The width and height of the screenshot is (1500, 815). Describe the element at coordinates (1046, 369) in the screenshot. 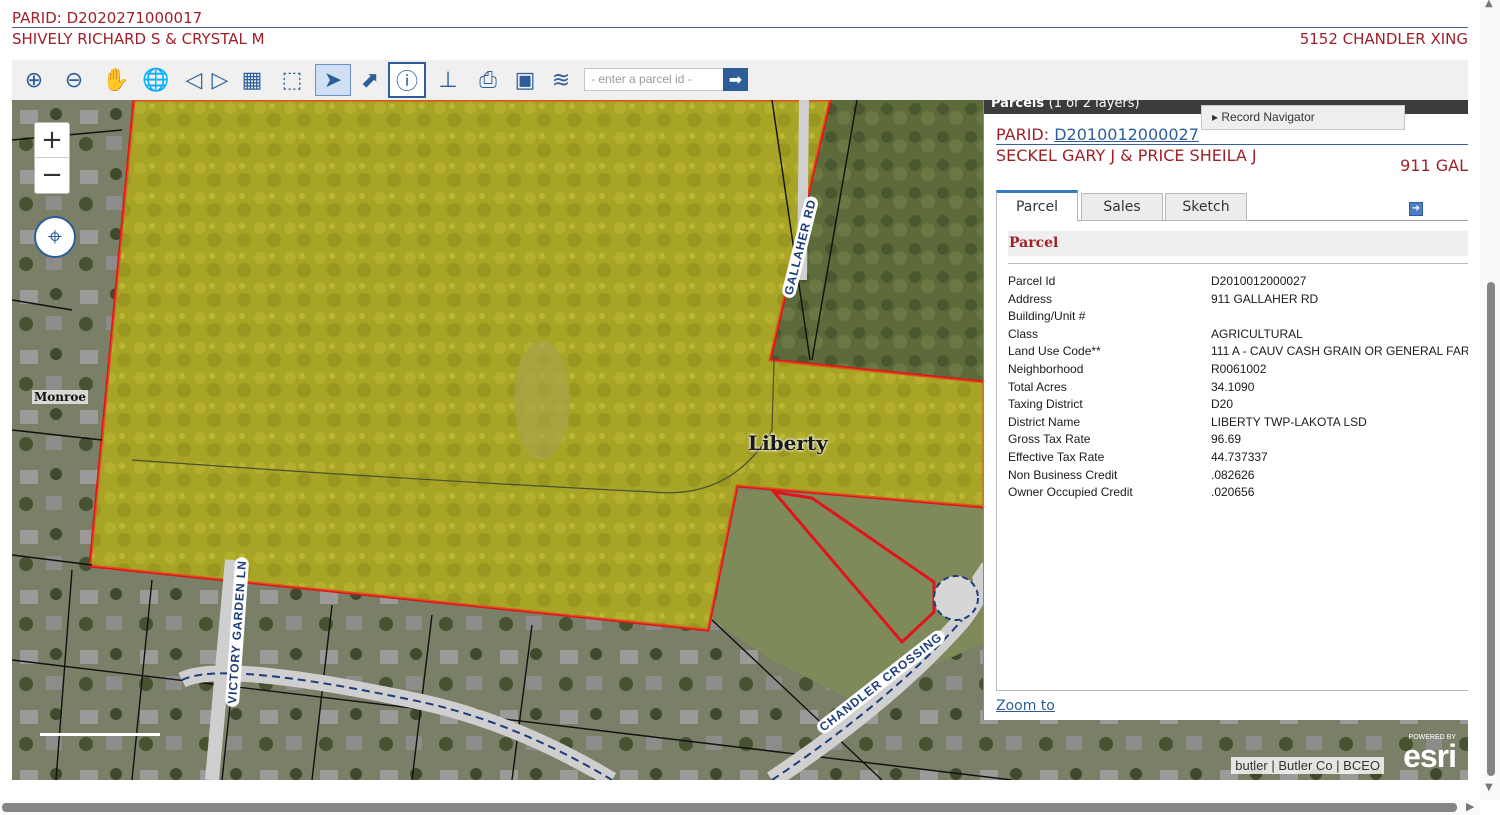

I see `field-label: Neighborhood` at that location.